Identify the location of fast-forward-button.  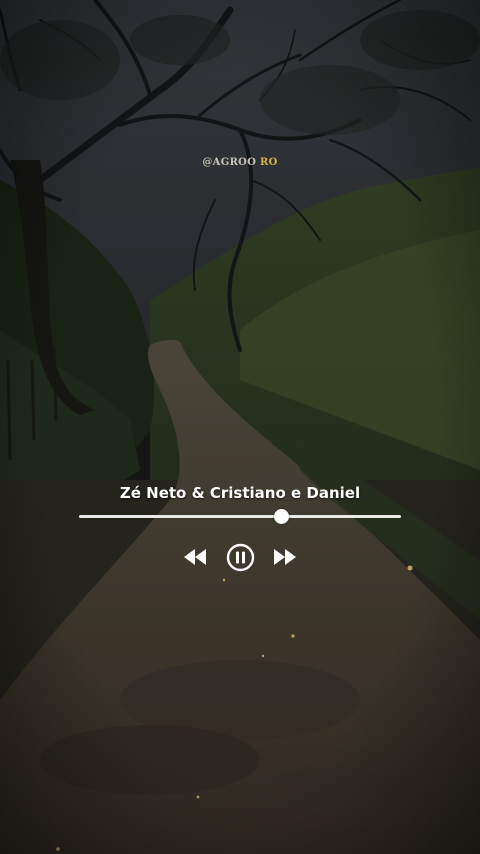
(285, 557).